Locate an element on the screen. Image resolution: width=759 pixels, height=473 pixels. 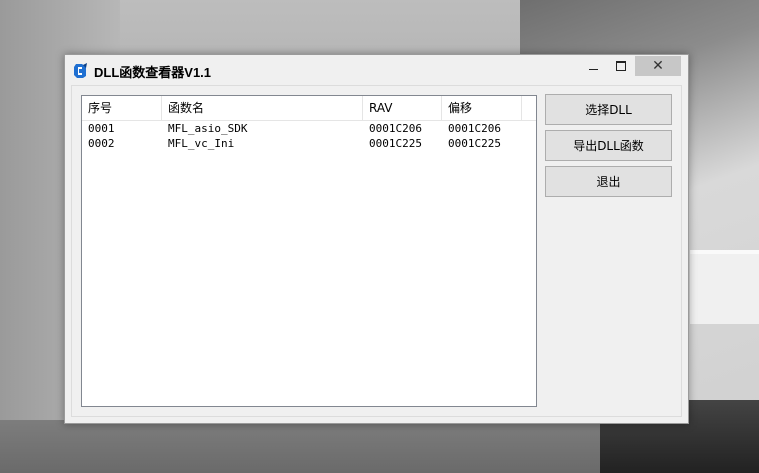
export-dll-functions-button: 导出DLL函数 is located at coordinates (608, 145).